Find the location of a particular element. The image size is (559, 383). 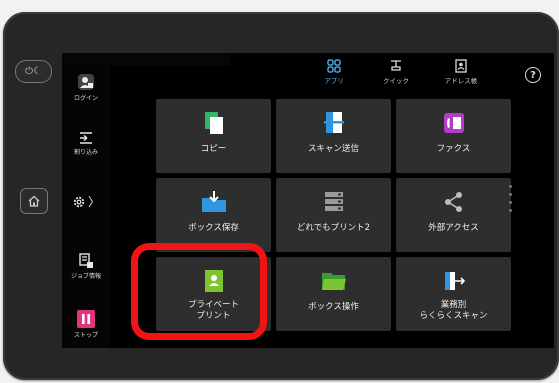

sidebar-item-job-info: ジョブ情報 is located at coordinates (86, 266).